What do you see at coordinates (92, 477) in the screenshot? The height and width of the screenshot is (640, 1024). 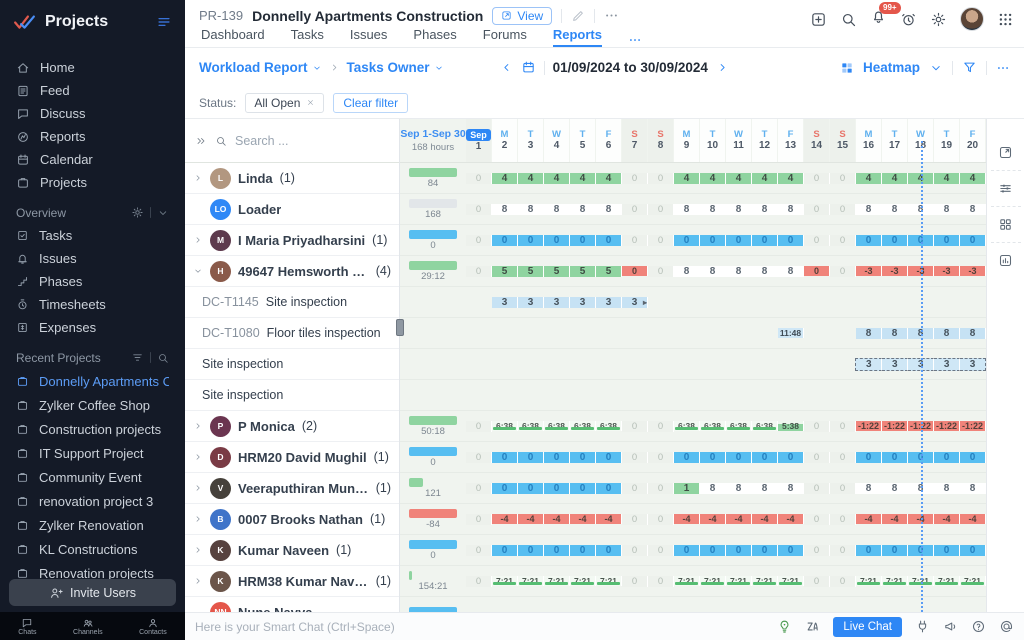 I see `recent-project-item: Community Event` at bounding box center [92, 477].